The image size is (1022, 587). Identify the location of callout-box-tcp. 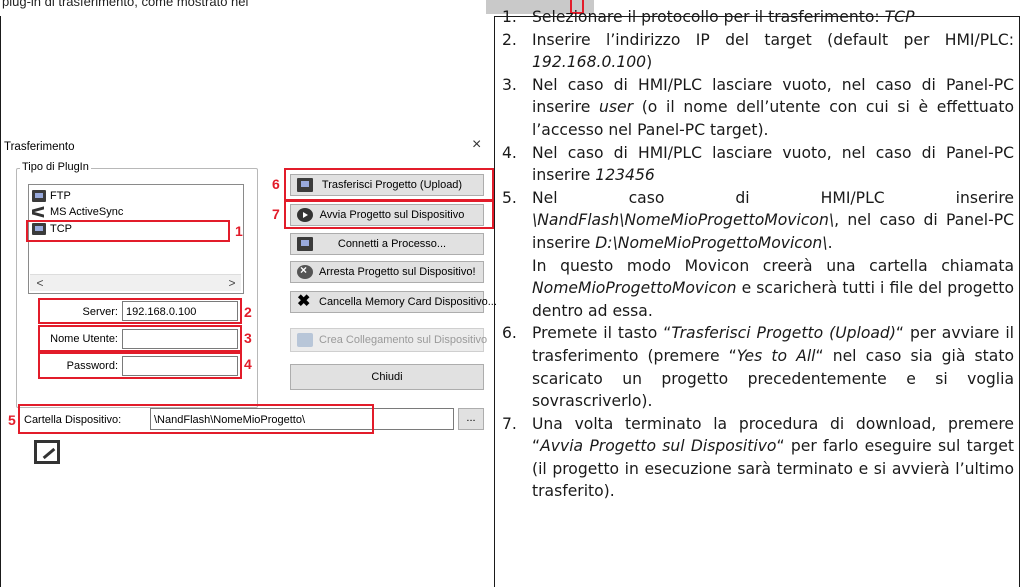
(128, 231).